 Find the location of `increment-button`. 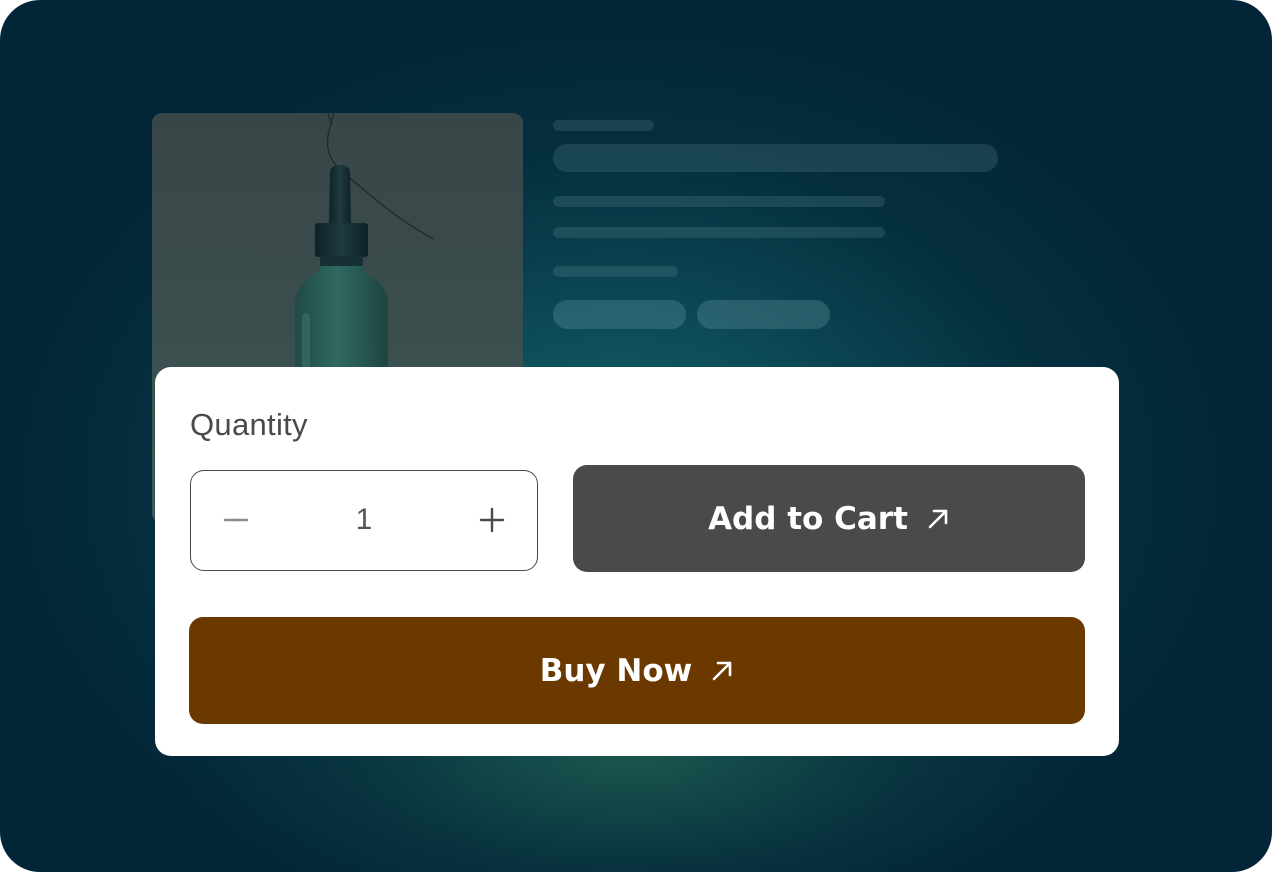

increment-button is located at coordinates (492, 520).